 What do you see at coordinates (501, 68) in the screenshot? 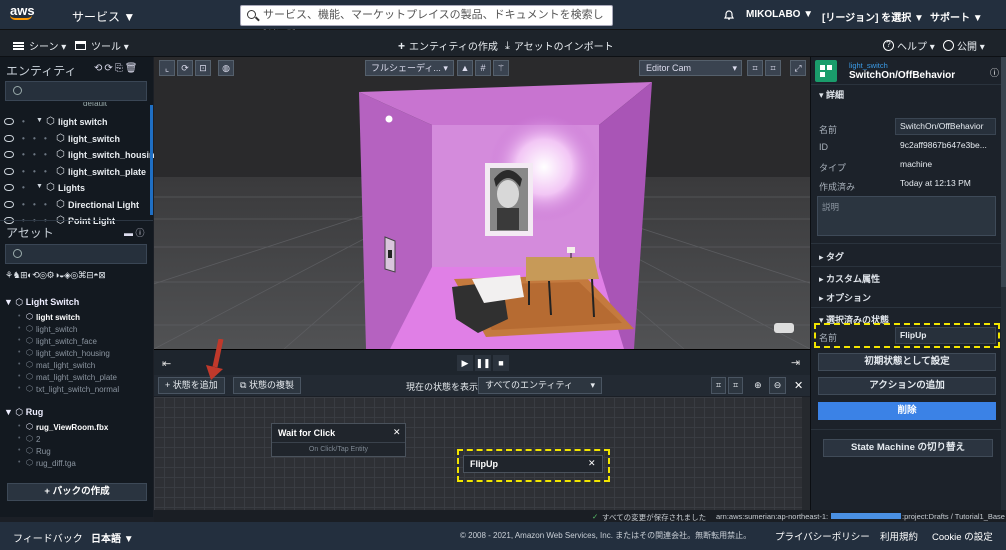
I see `magic-wand-icon: ⚚` at bounding box center [501, 68].